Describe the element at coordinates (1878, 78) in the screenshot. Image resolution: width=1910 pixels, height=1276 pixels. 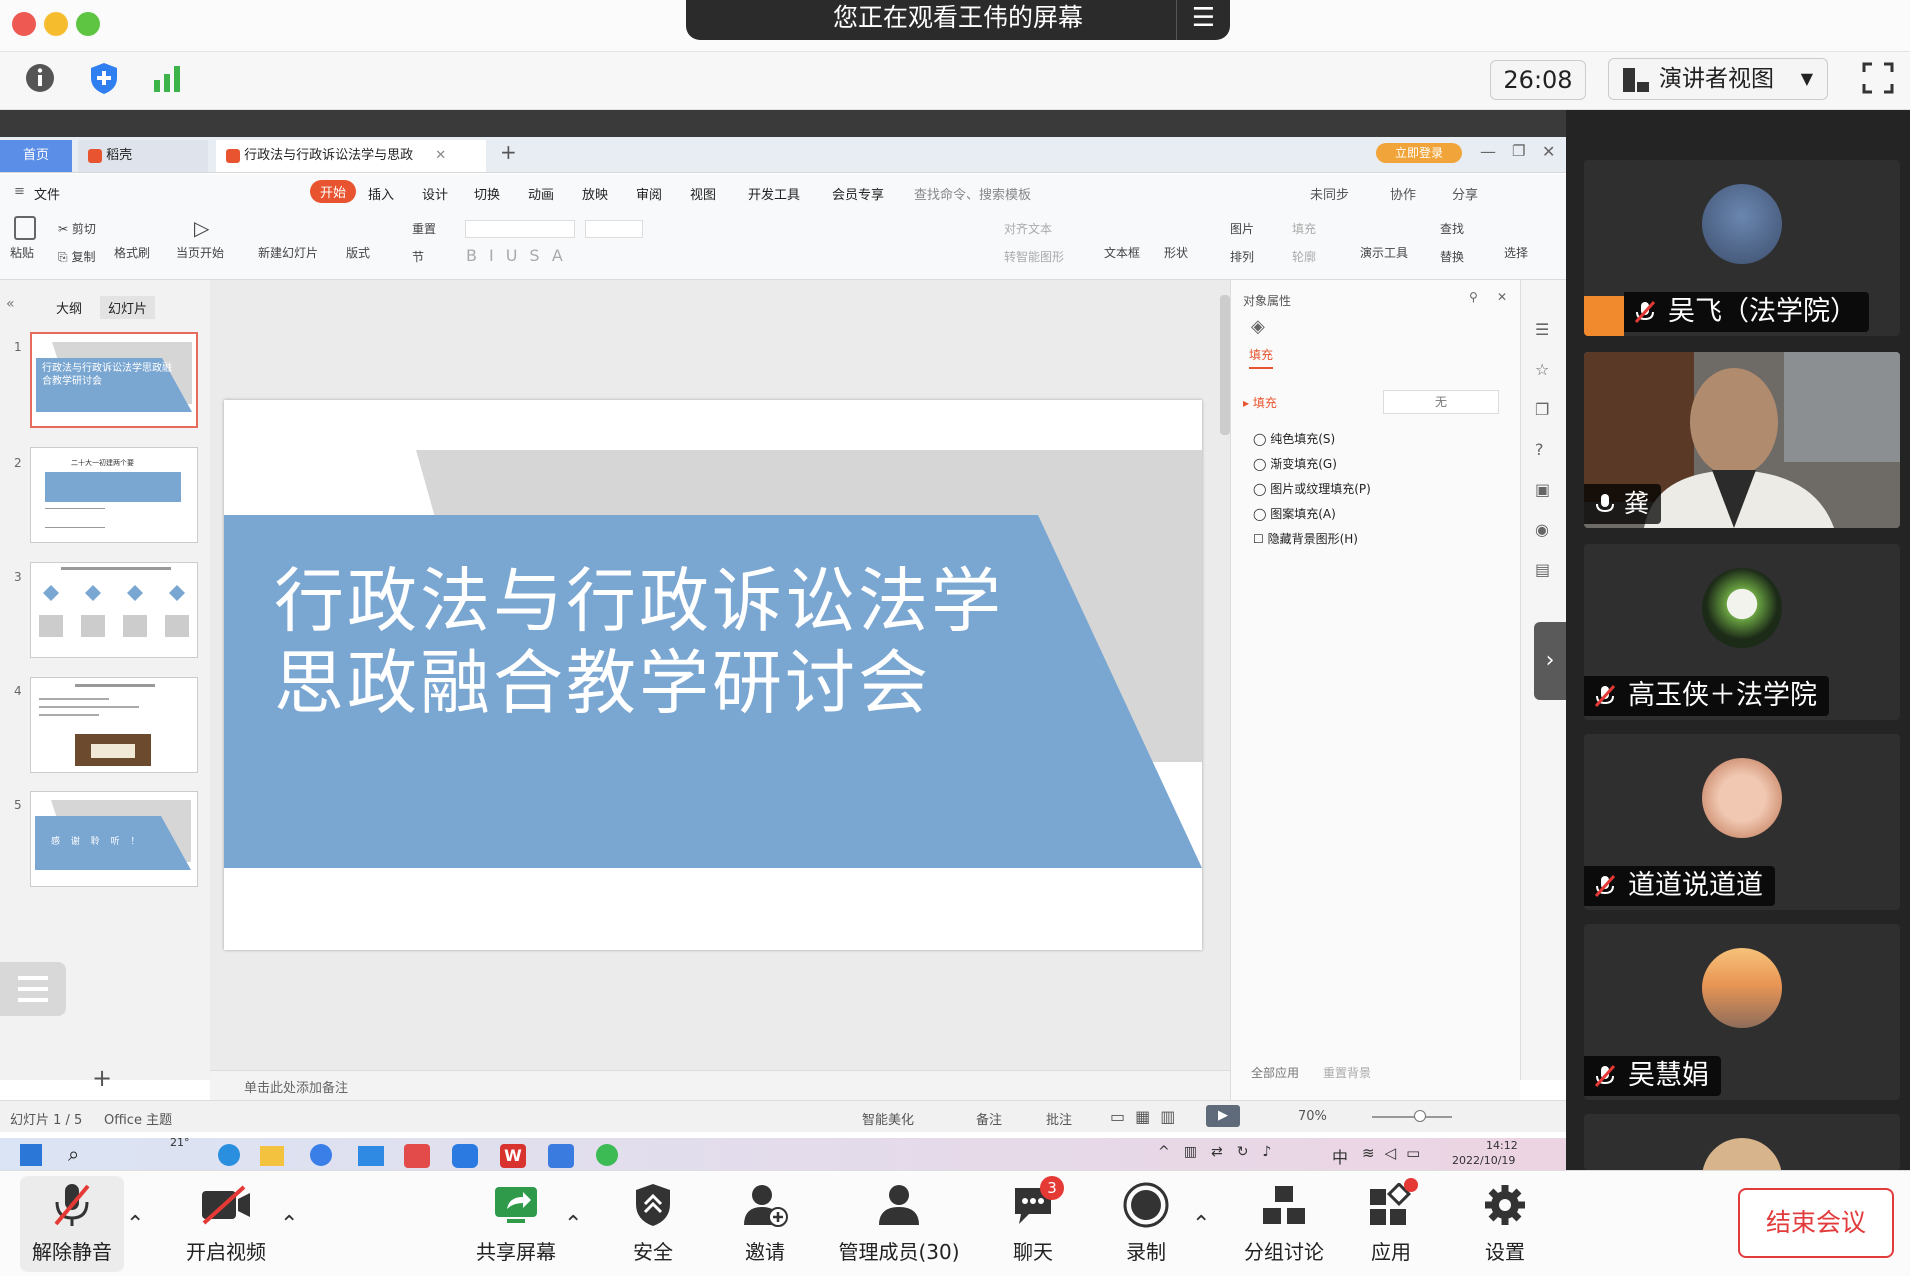
I see `fullscreen-icon` at that location.